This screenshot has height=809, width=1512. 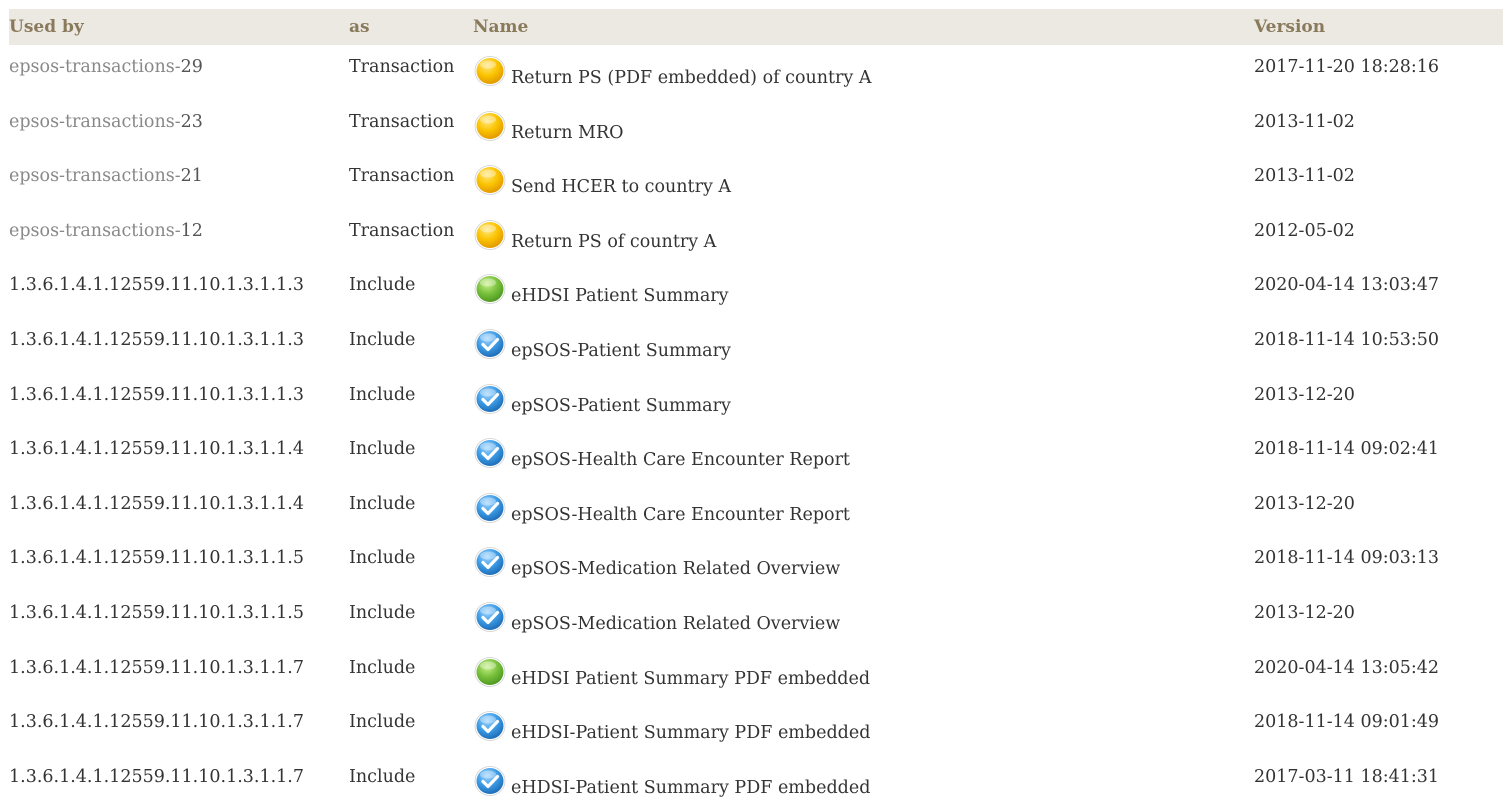 I want to click on version-cell: 2018-11-14 09:03:13, so click(x=1347, y=558).